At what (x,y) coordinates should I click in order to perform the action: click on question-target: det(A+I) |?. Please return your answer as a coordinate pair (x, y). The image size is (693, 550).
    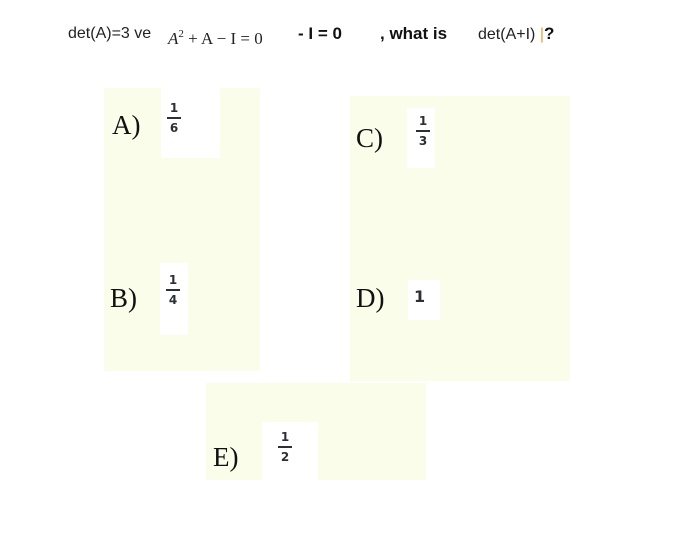
    Looking at the image, I should click on (516, 34).